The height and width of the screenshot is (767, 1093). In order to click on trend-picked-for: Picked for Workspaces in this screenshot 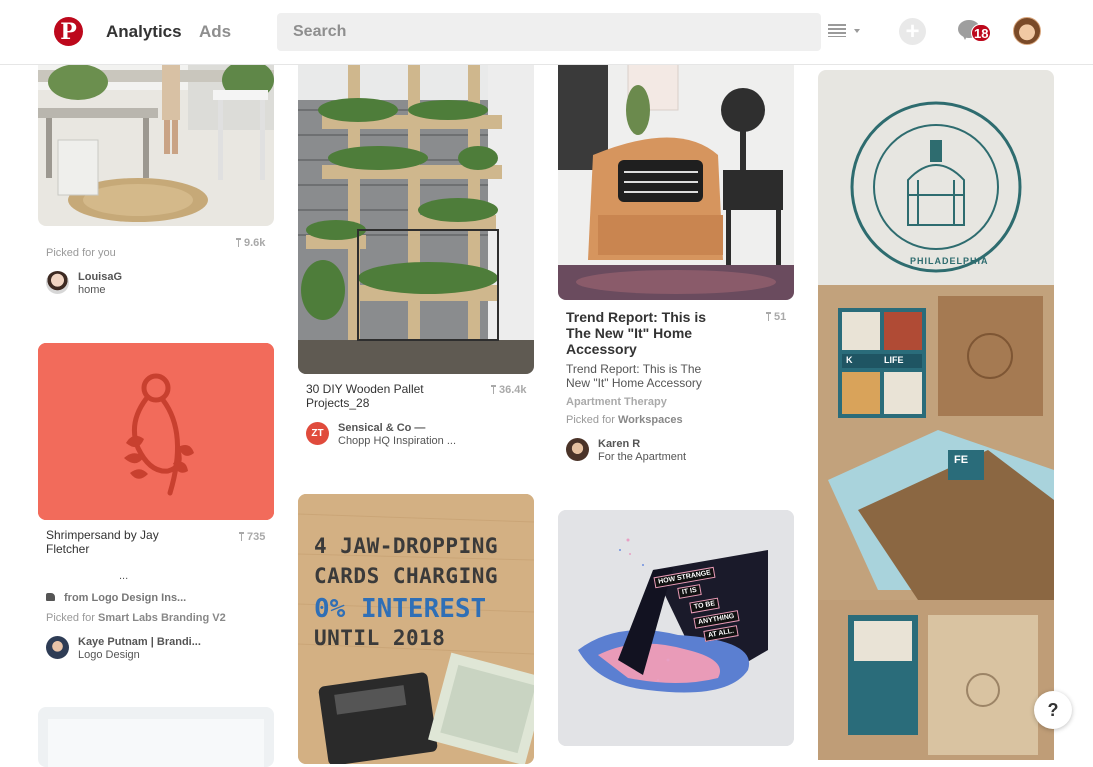, I will do `click(624, 420)`.